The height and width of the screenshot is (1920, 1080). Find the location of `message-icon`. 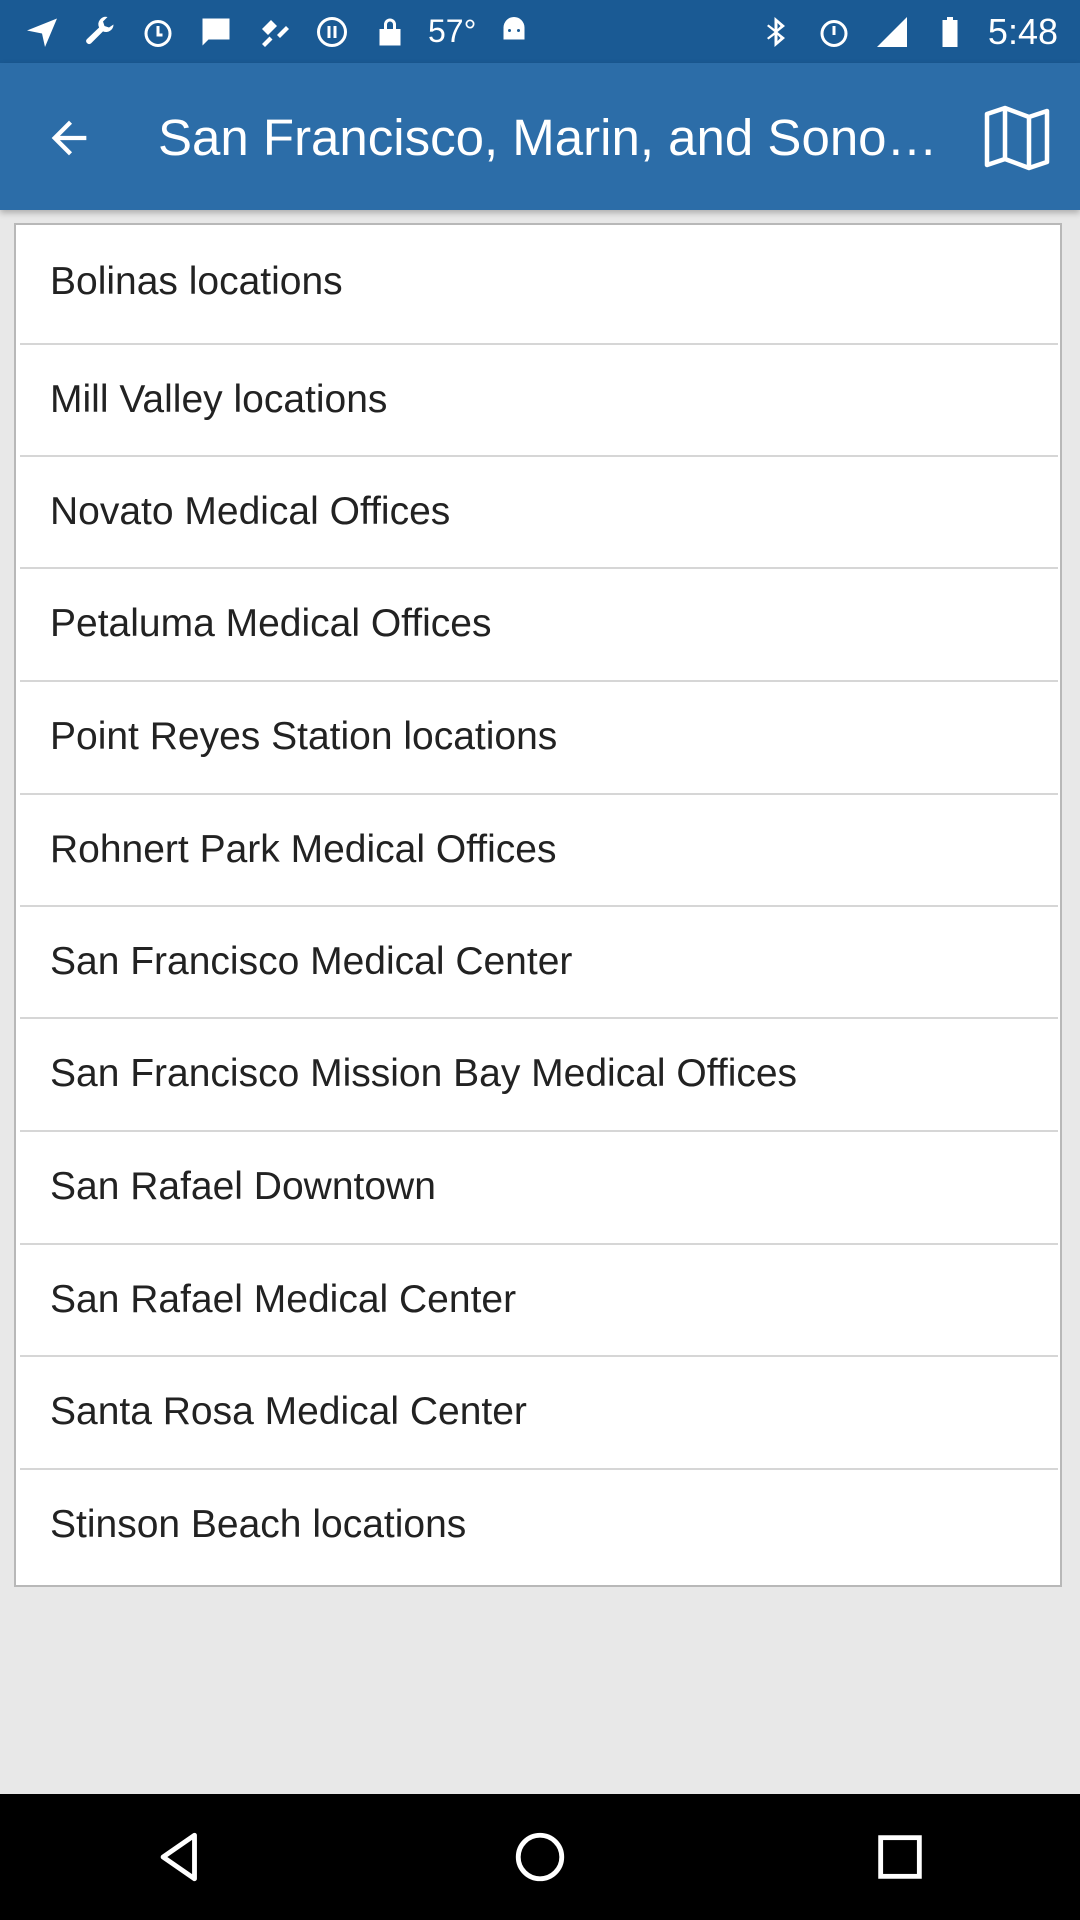

message-icon is located at coordinates (216, 32).